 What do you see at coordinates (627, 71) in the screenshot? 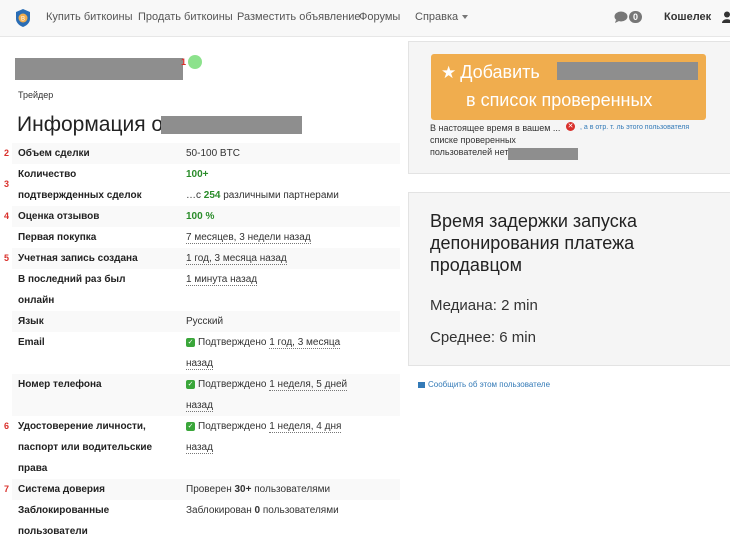
I see `redacted-username-button` at bounding box center [627, 71].